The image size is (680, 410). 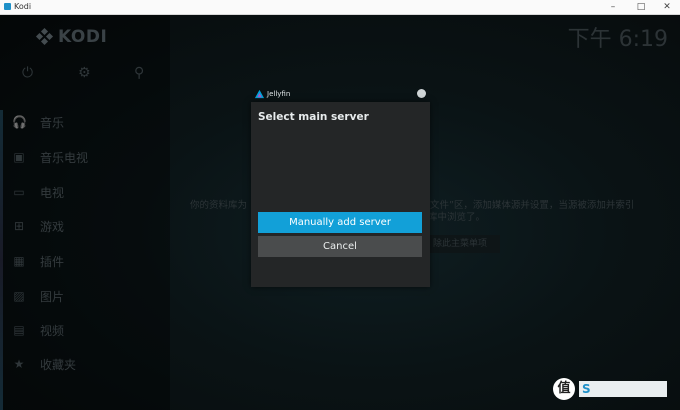 What do you see at coordinates (85, 227) in the screenshot?
I see `menu-item-games: ⊞ 游戏` at bounding box center [85, 227].